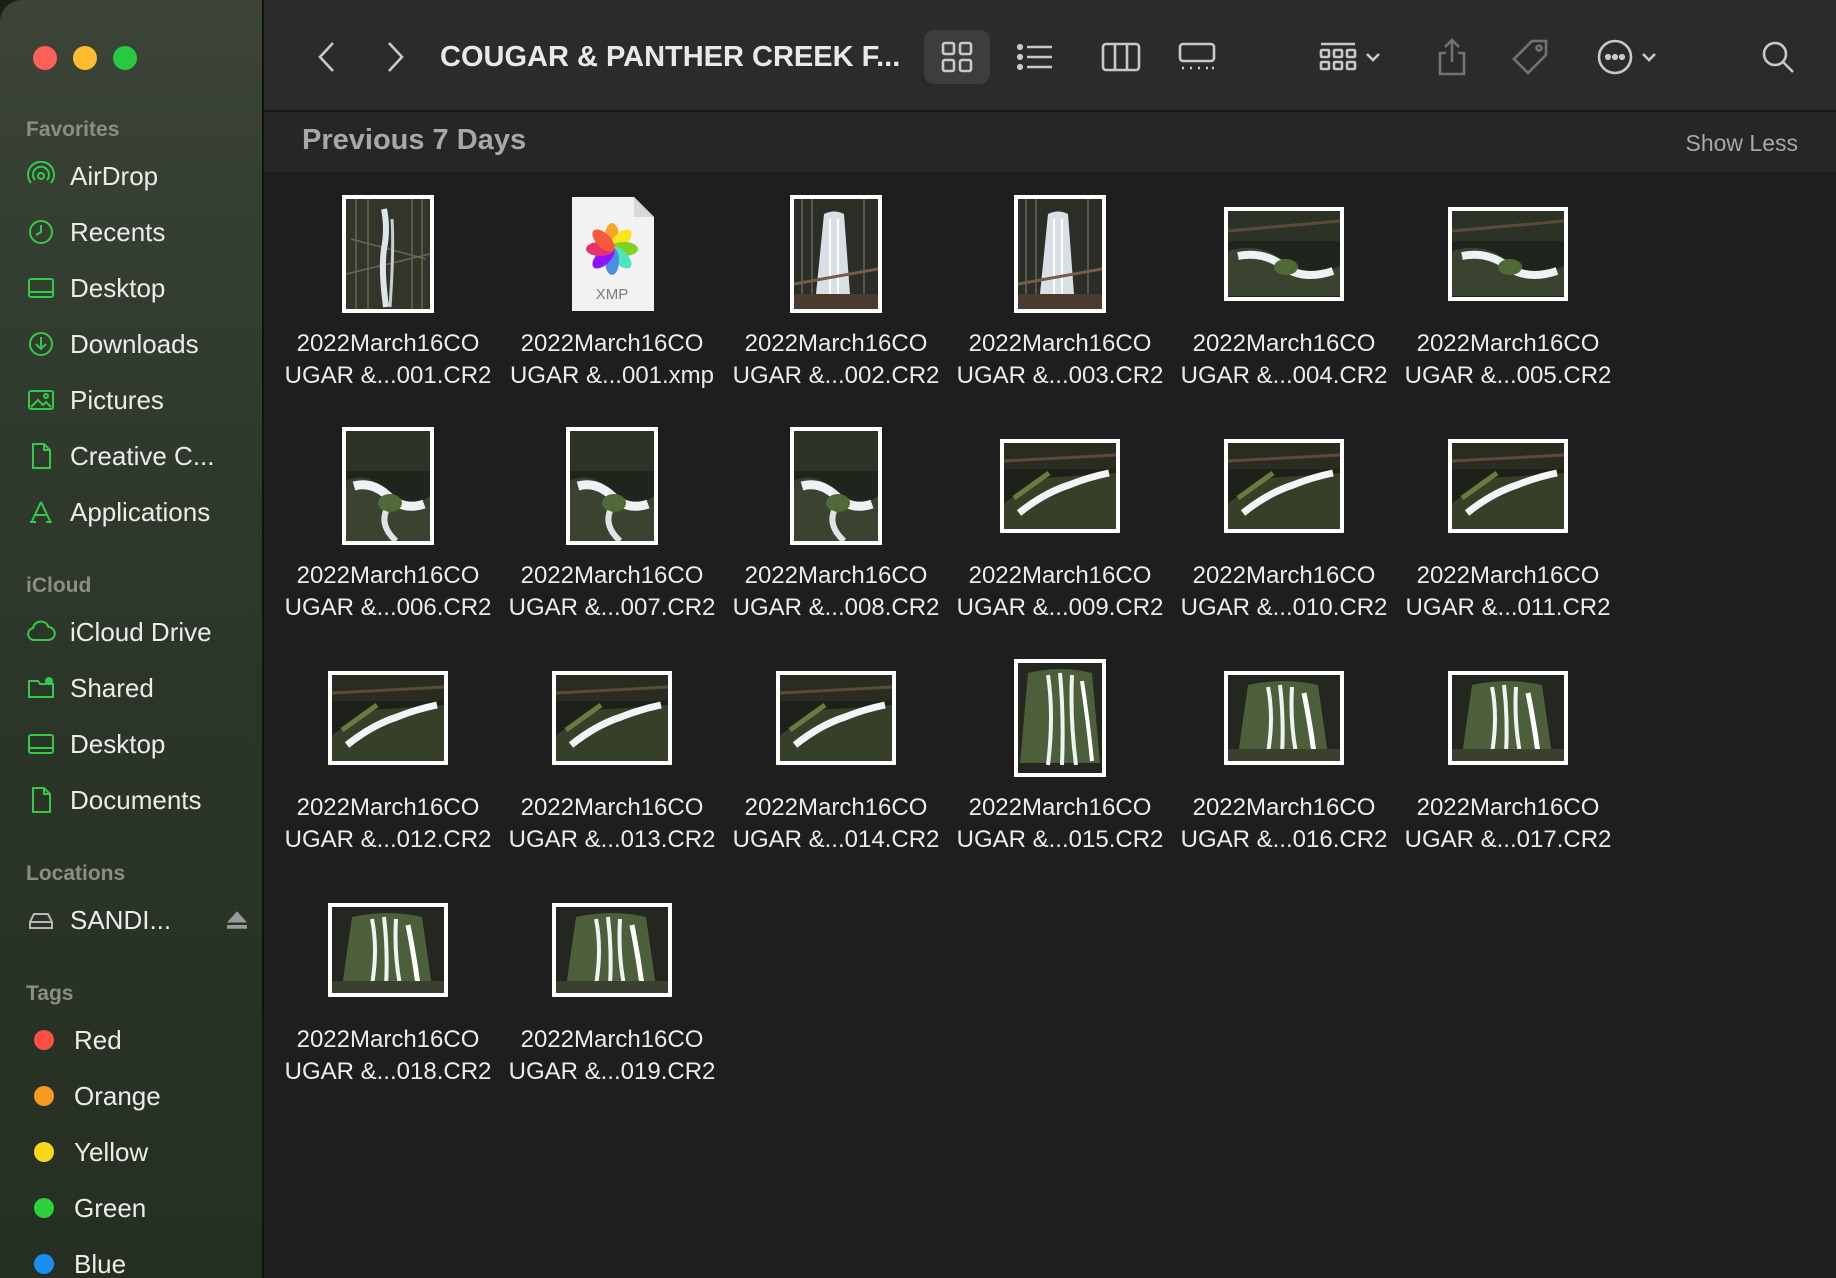  What do you see at coordinates (1060, 360) in the screenshot?
I see `file-name: 2022March16CO UGAR &...003.CR2` at bounding box center [1060, 360].